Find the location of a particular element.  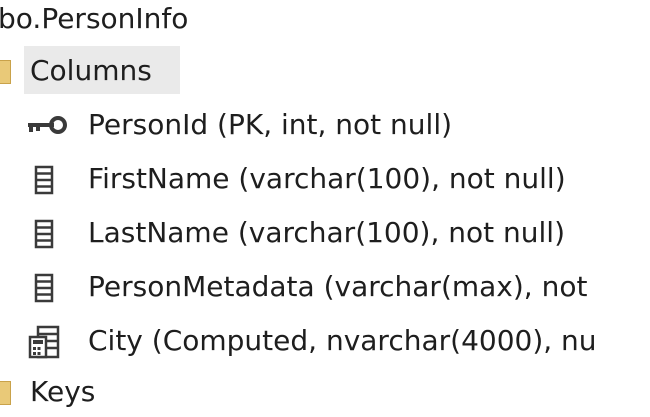

tree-node-column: City (Computed, nvarchar(4000), nu is located at coordinates (325, 341).